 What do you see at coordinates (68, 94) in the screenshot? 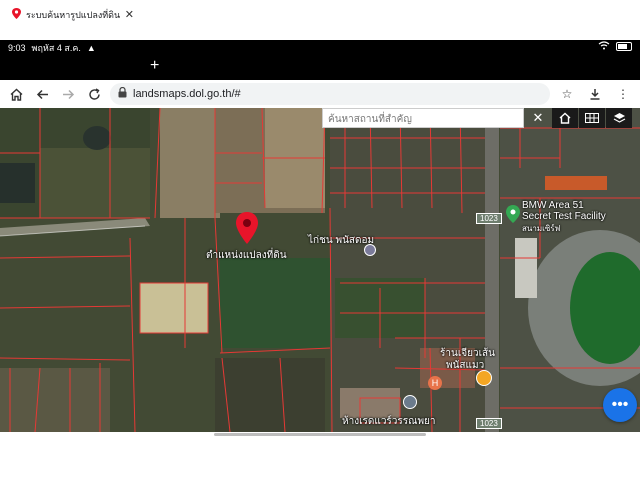
I see `forward-icon` at bounding box center [68, 94].